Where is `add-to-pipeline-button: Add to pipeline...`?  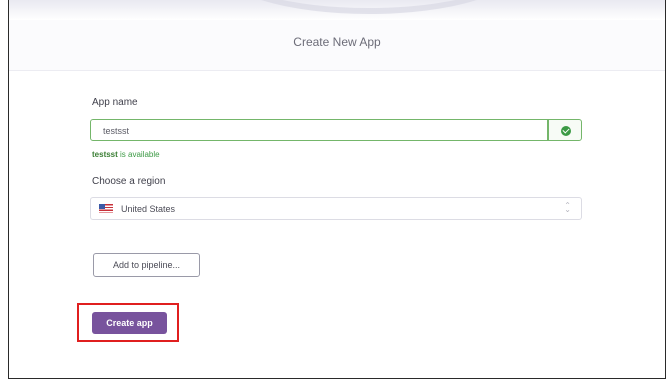
add-to-pipeline-button: Add to pipeline... is located at coordinates (146, 265).